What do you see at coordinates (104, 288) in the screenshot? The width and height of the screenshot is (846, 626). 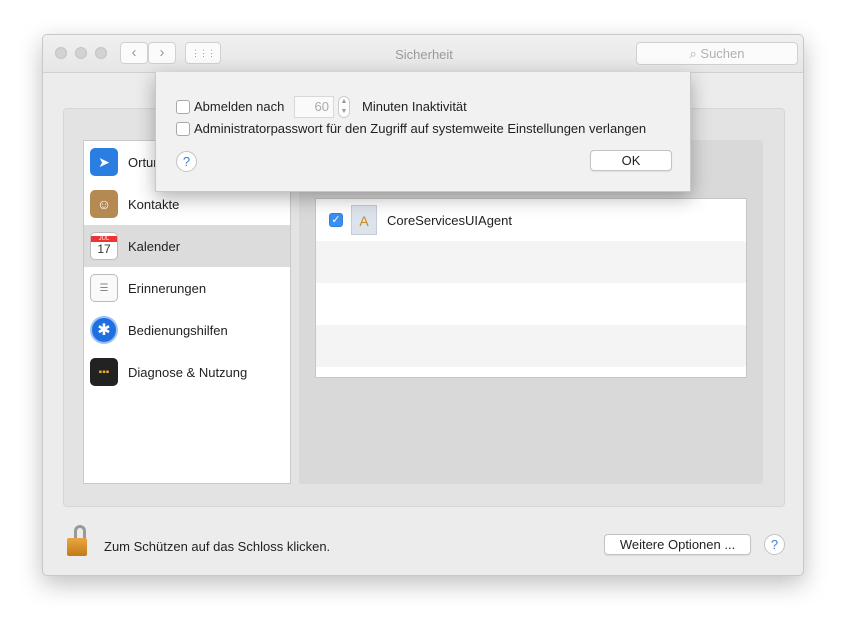 I see `reminders-icon: ☰` at bounding box center [104, 288].